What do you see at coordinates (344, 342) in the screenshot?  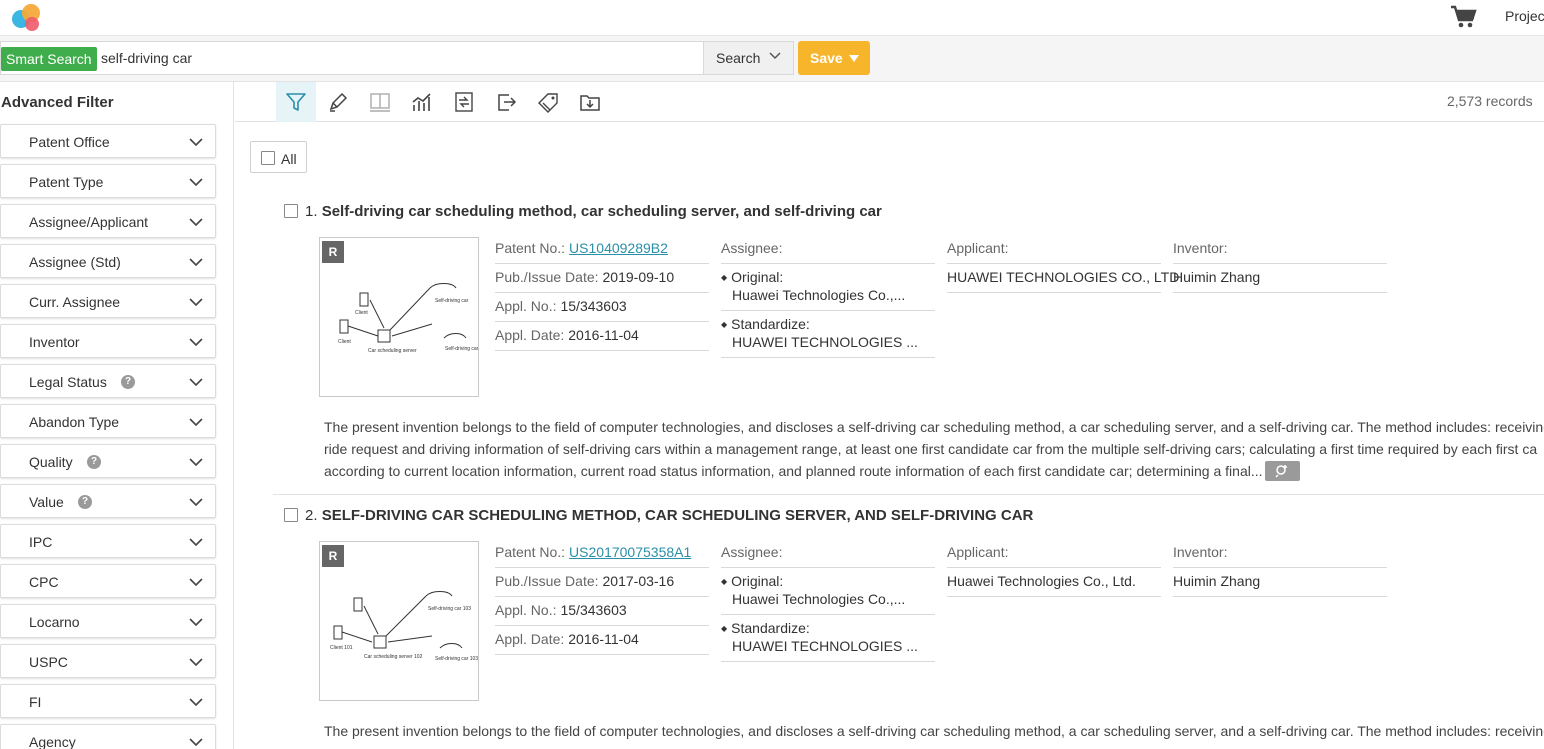 I see `svg-text: Client` at bounding box center [344, 342].